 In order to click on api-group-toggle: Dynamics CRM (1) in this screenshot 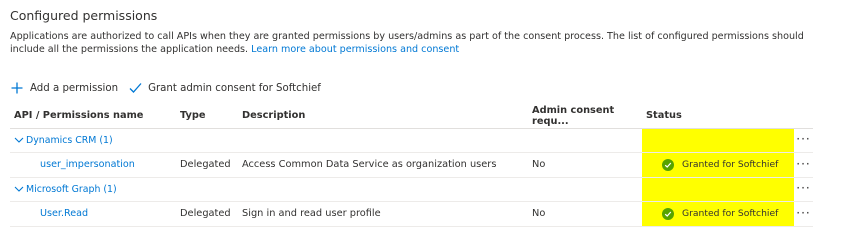, I will do `click(92, 140)`.